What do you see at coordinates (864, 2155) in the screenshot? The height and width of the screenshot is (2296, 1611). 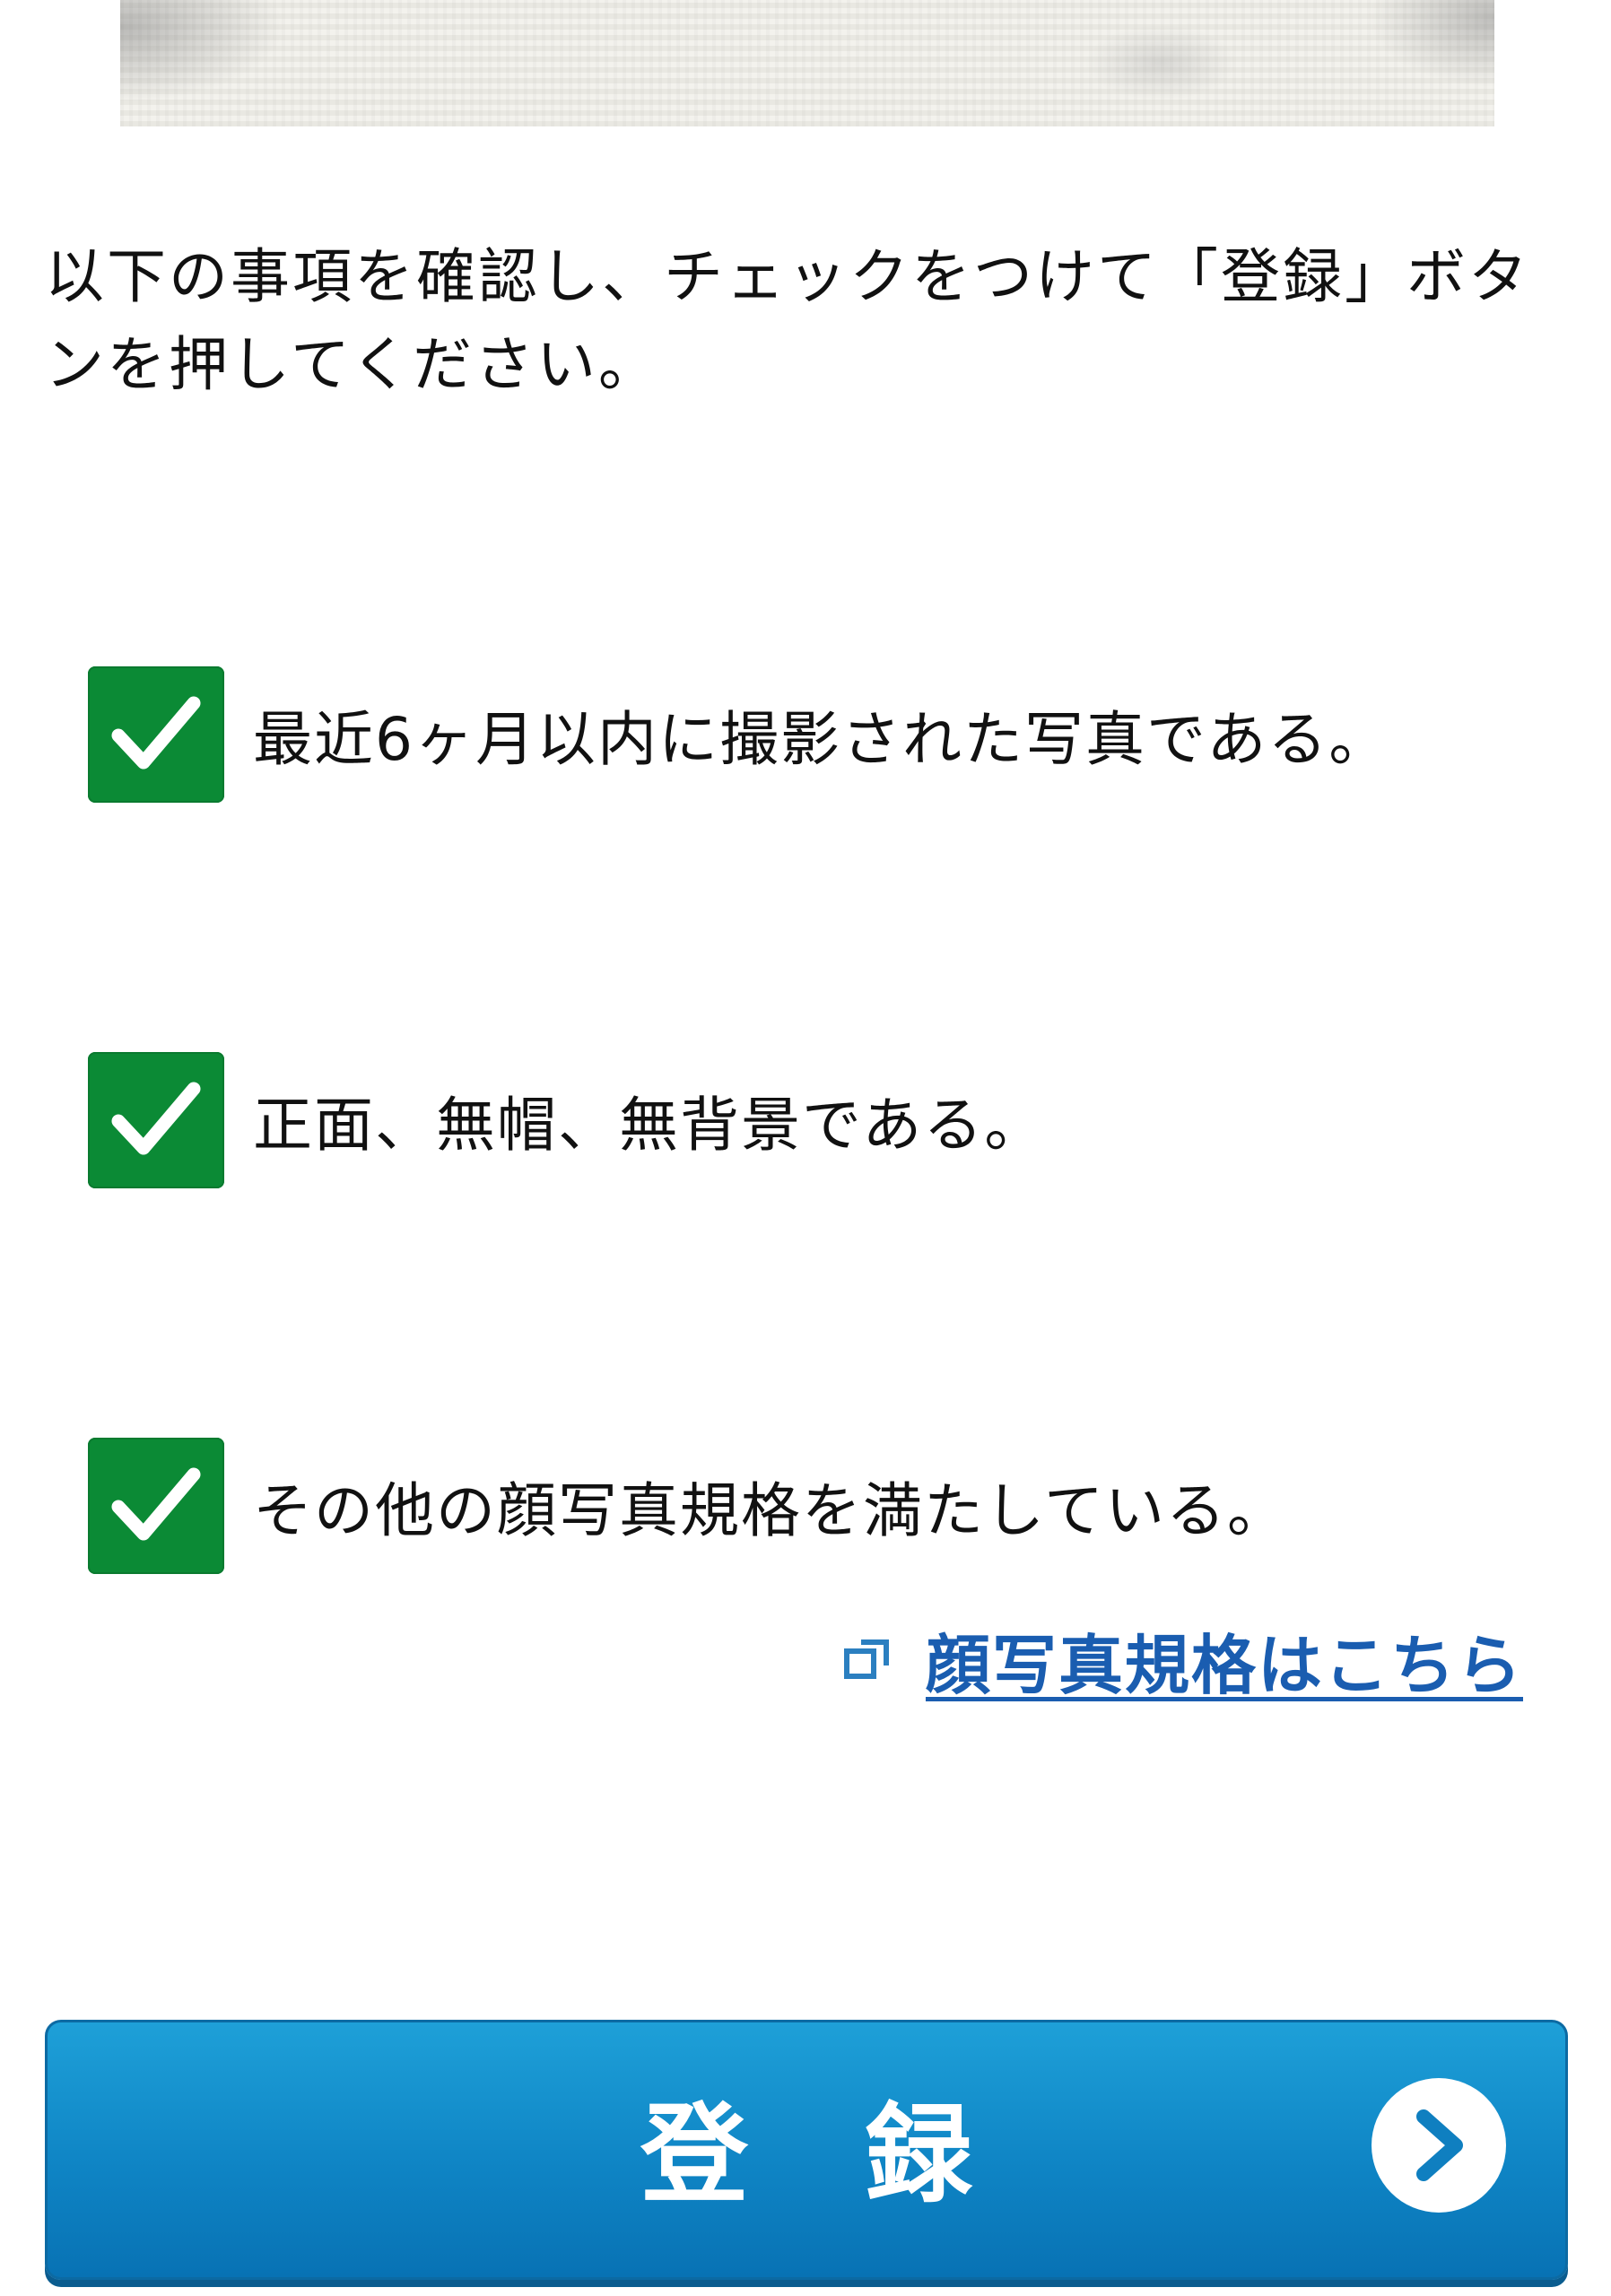 I see `register-button-label: 登録` at bounding box center [864, 2155].